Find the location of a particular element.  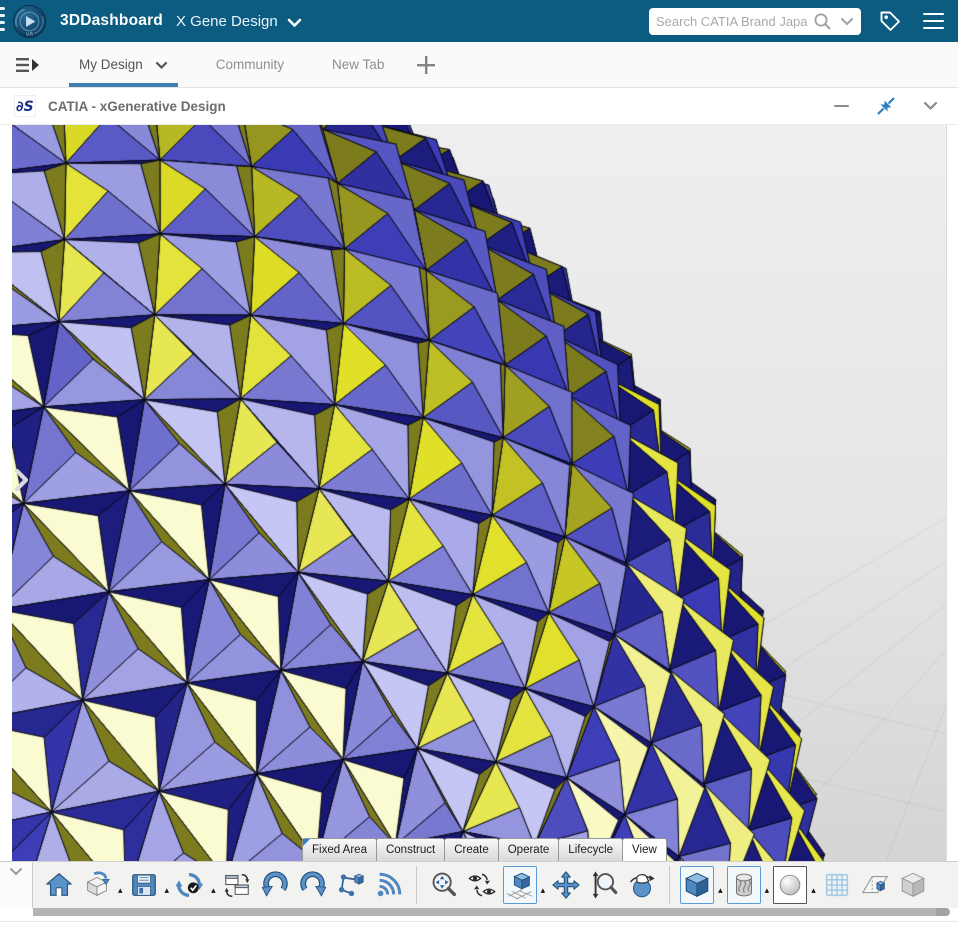

panel-expand-chevron-icon is located at coordinates (22, 480).